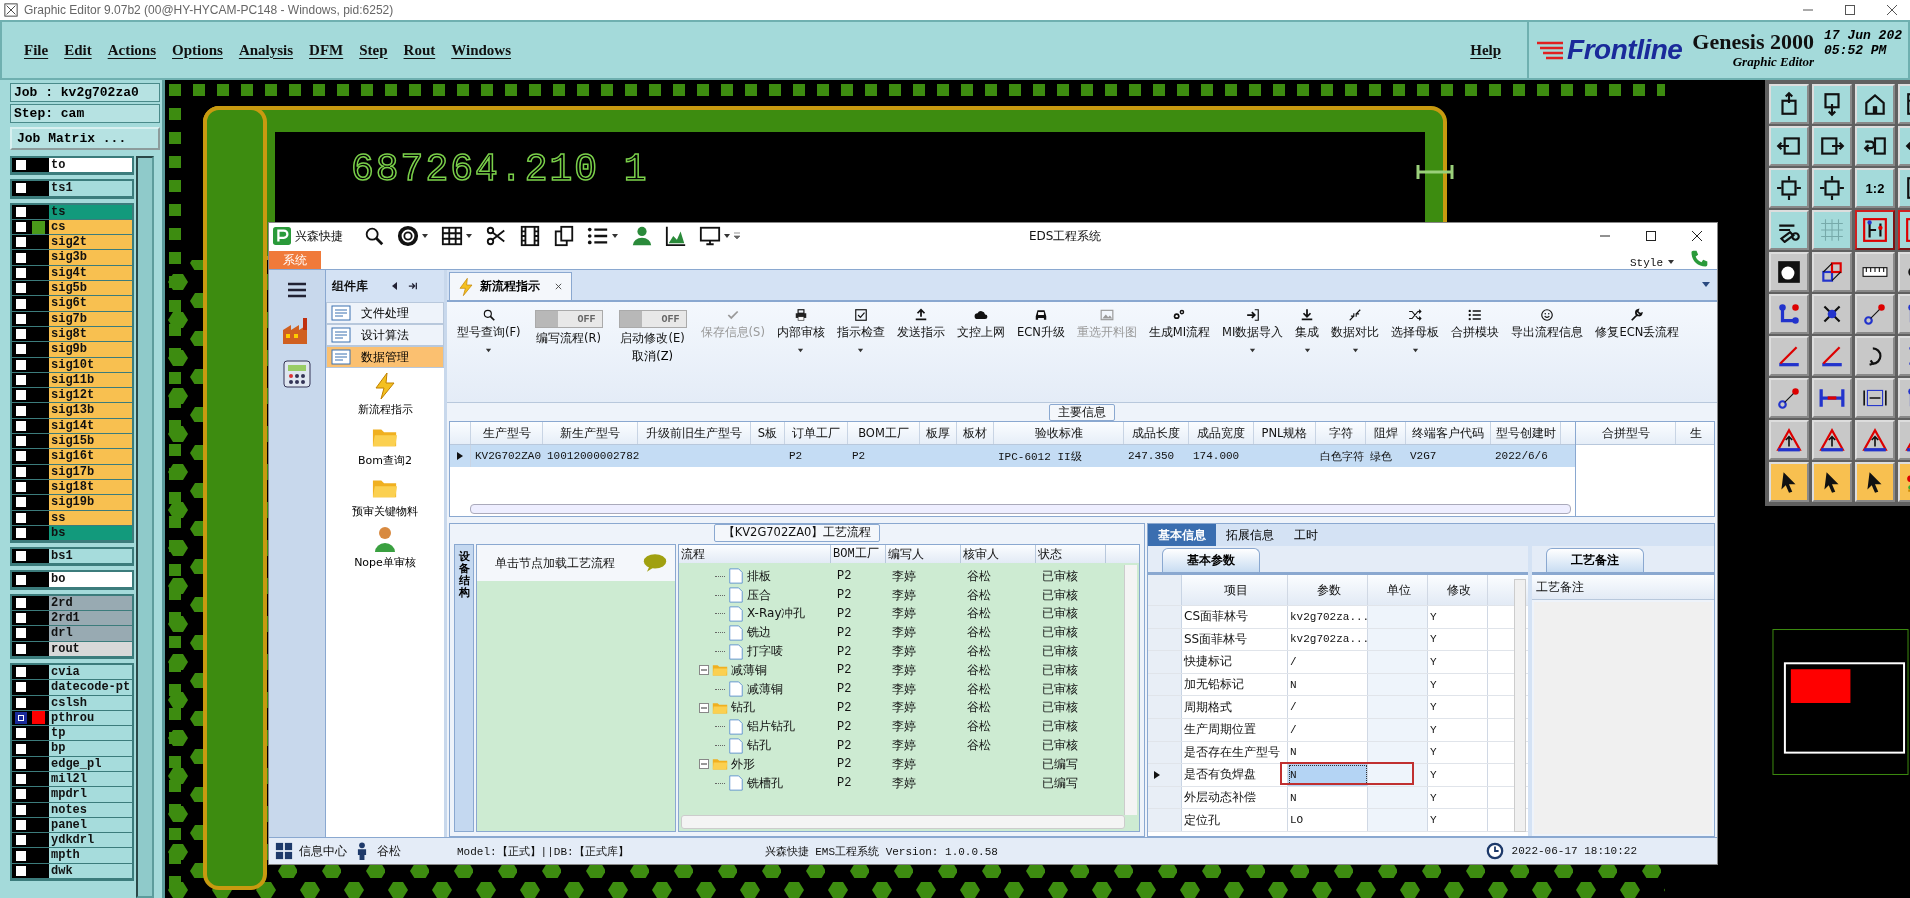 The height and width of the screenshot is (898, 1910). I want to click on grid-row: CS面菲林号 kv2g702za... Y, so click(1338, 617).